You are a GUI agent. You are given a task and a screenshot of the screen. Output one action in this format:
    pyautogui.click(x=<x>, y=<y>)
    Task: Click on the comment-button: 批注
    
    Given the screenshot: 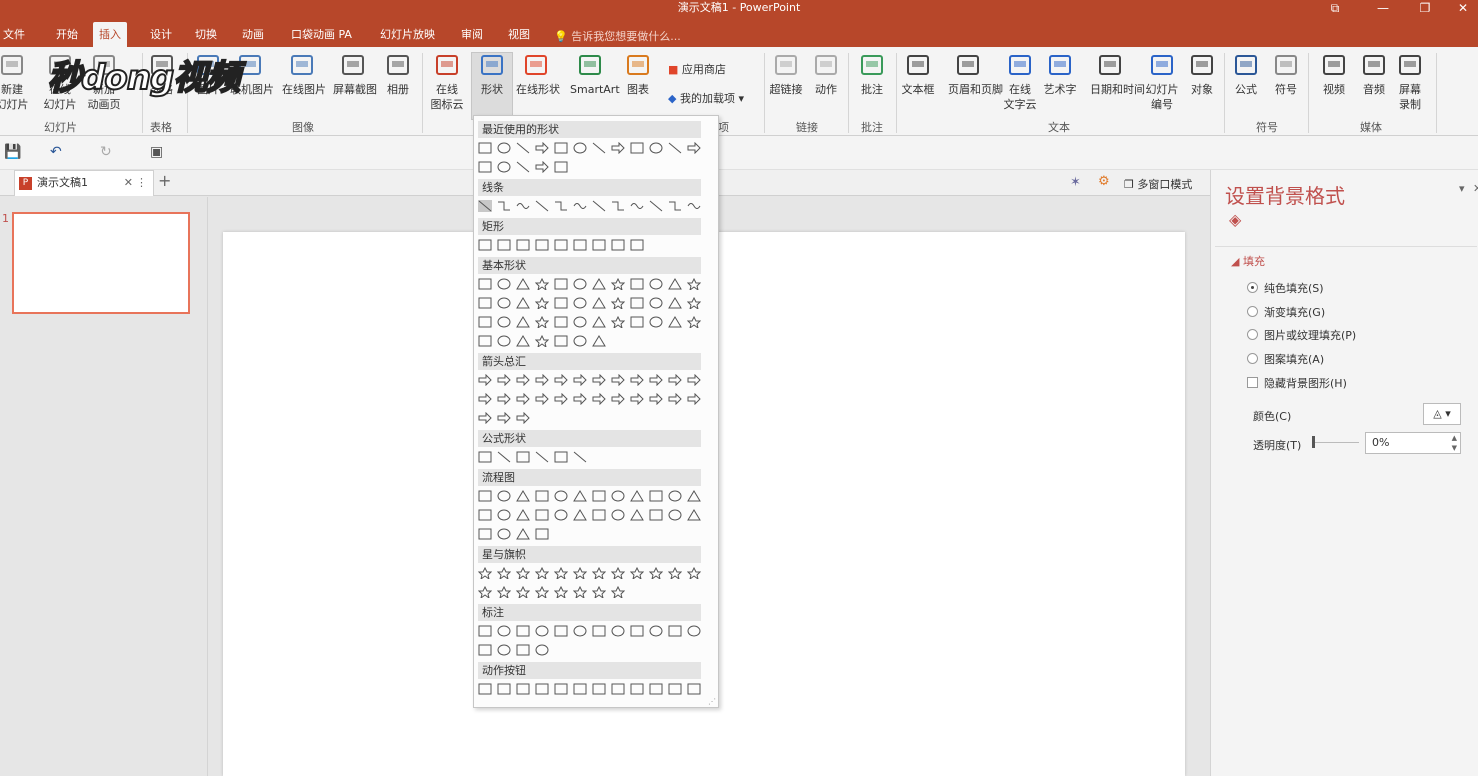 What is the action you would take?
    pyautogui.click(x=872, y=75)
    